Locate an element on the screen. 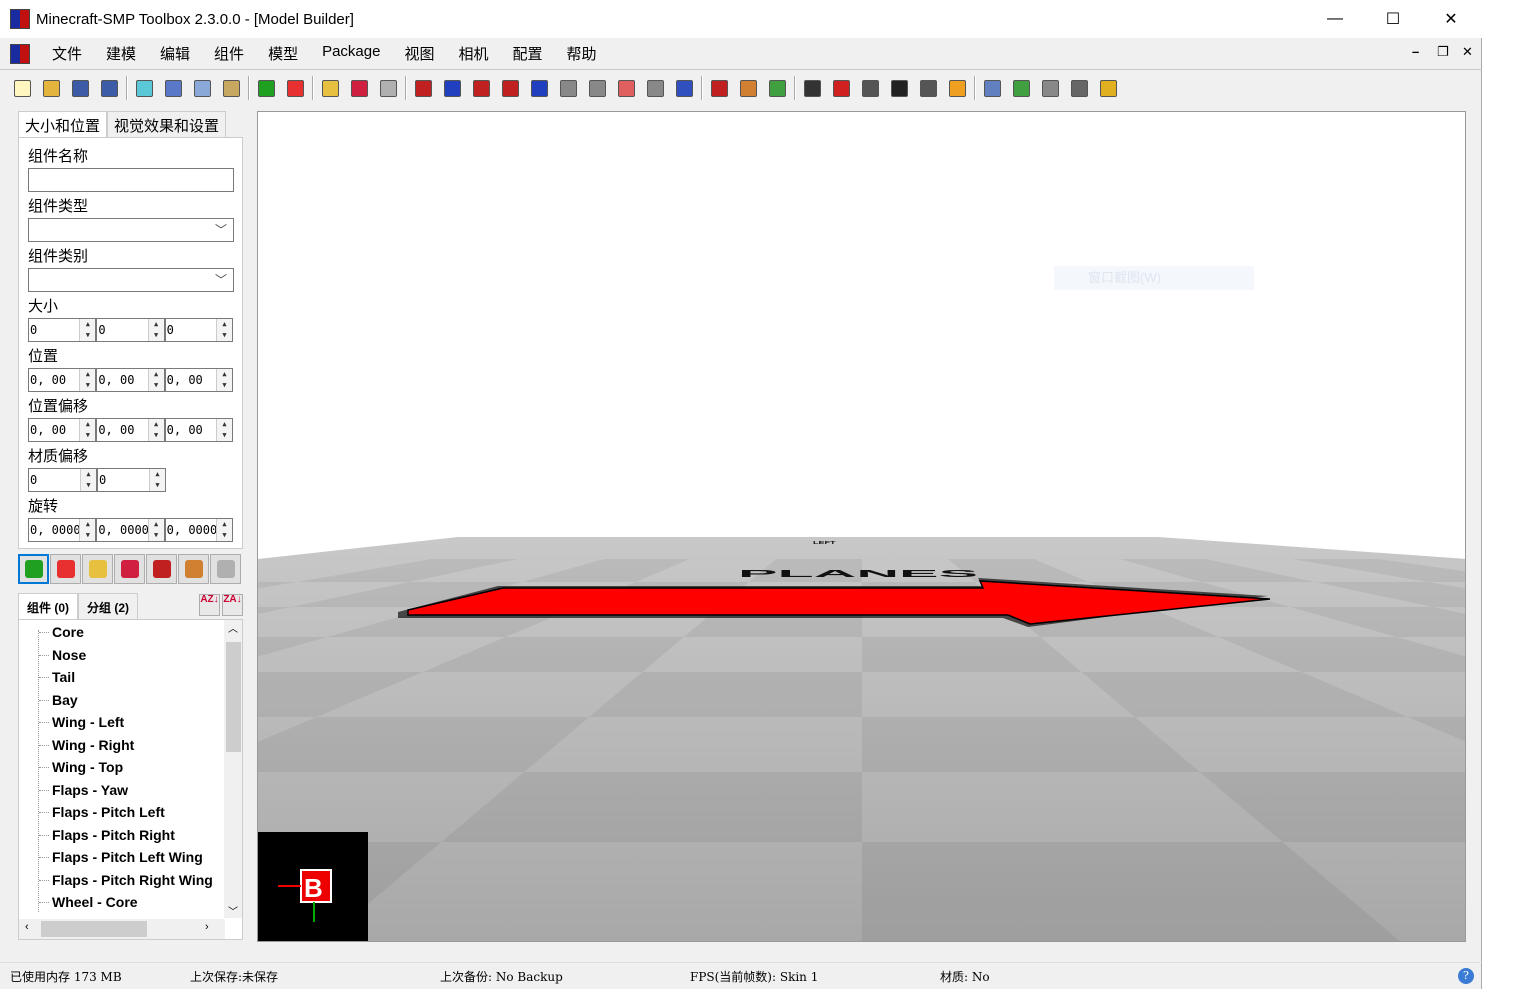 This screenshot has width=1521, height=989. mdi-app-icon is located at coordinates (20, 53).